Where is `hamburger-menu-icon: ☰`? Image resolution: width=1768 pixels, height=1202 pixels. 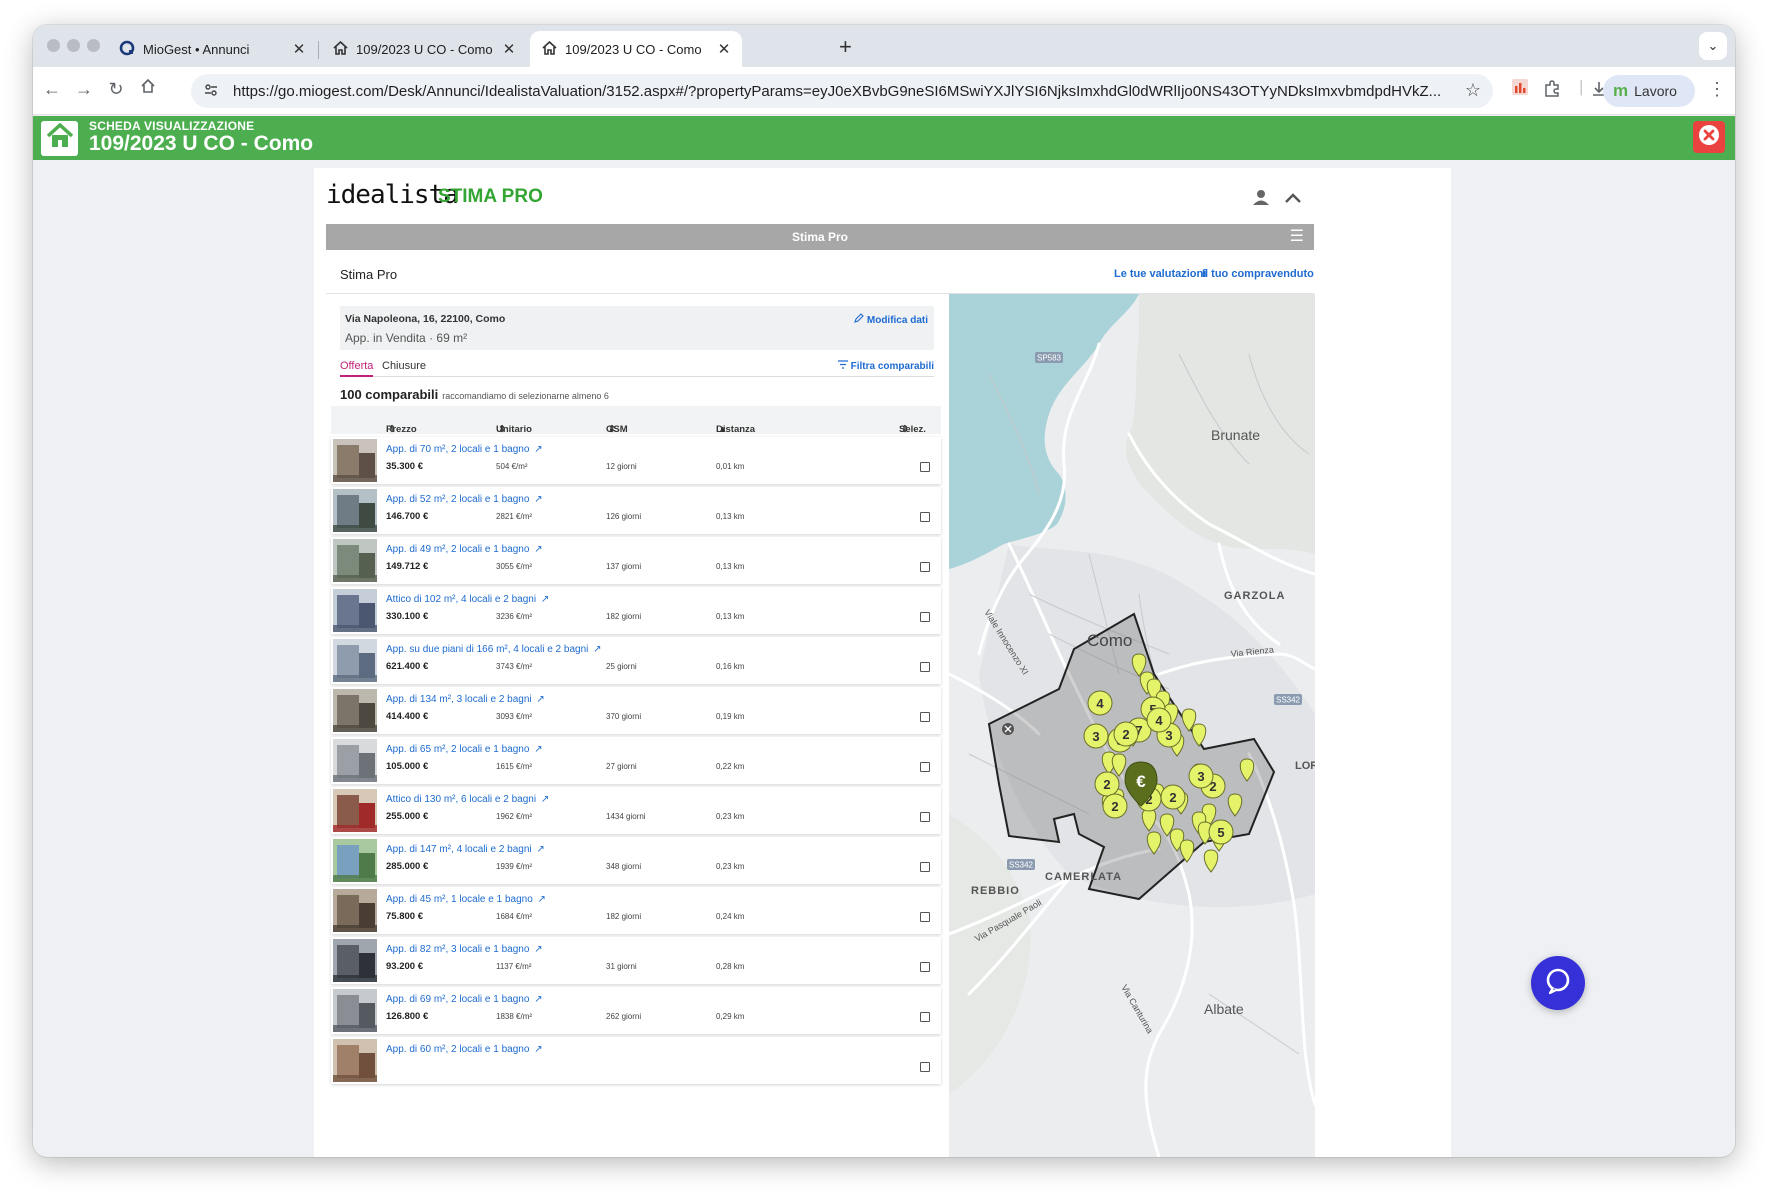
hamburger-menu-icon: ☰ is located at coordinates (1297, 237).